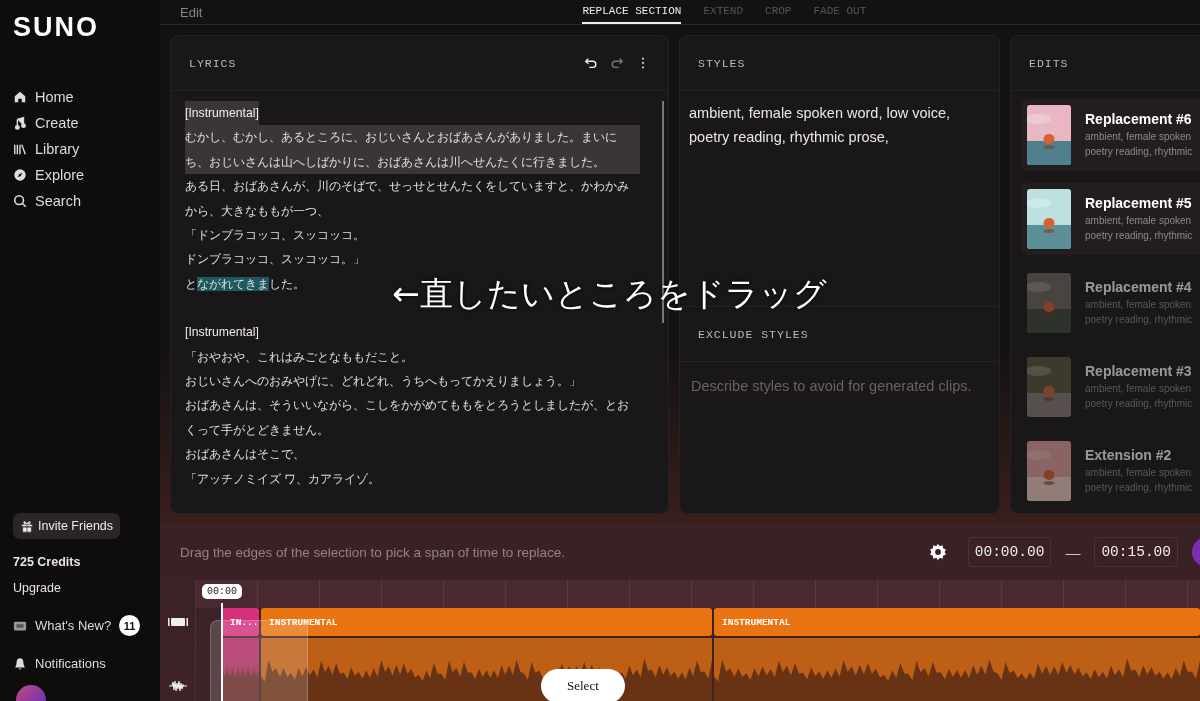  What do you see at coordinates (407, 199) in the screenshot?
I see `lyric-line: ある日、おばあさんが、川のそばで、せっせとせんたくをしていますと、かわかみから、大きなももが一つ、` at bounding box center [407, 199].